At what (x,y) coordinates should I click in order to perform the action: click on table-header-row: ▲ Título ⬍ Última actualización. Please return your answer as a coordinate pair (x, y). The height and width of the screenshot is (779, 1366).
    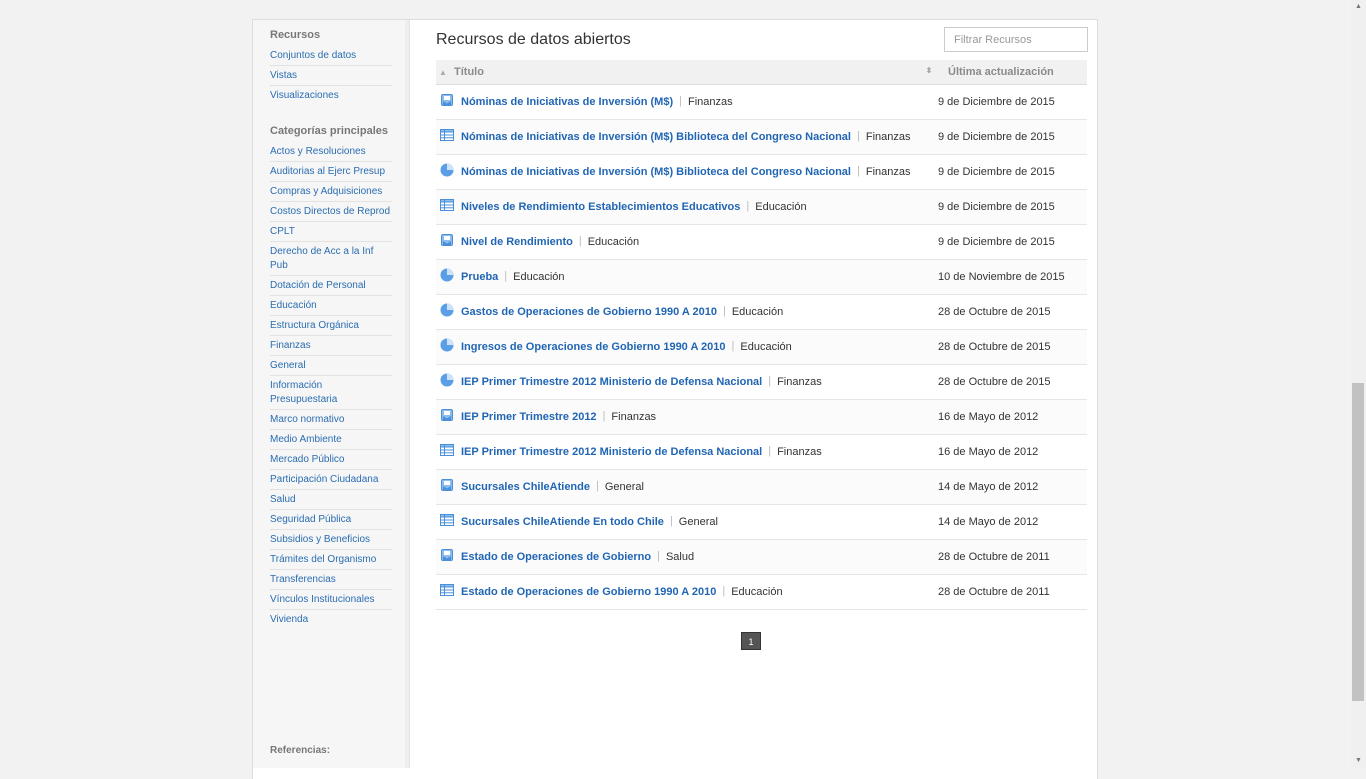
    Looking at the image, I should click on (761, 72).